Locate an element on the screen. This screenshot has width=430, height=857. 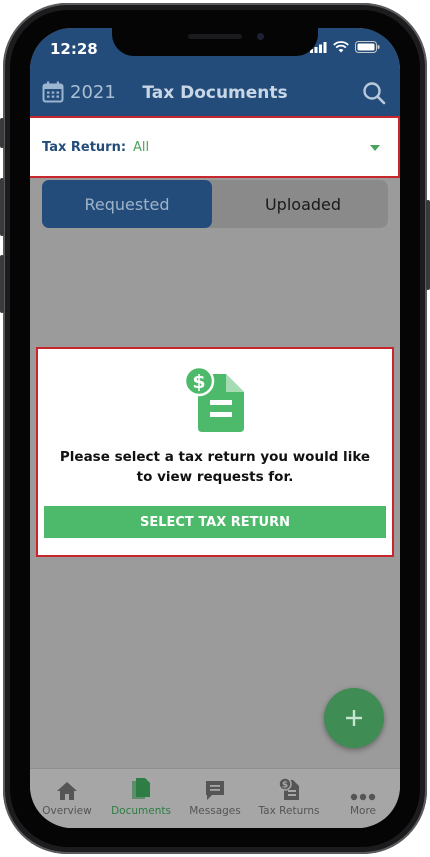
status-icons is located at coordinates (345, 47).